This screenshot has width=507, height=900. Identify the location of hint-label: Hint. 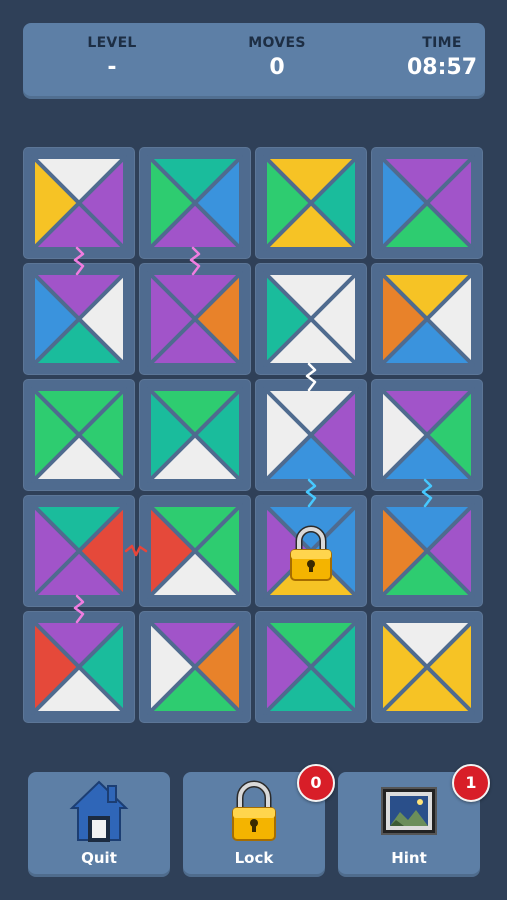
(409, 858).